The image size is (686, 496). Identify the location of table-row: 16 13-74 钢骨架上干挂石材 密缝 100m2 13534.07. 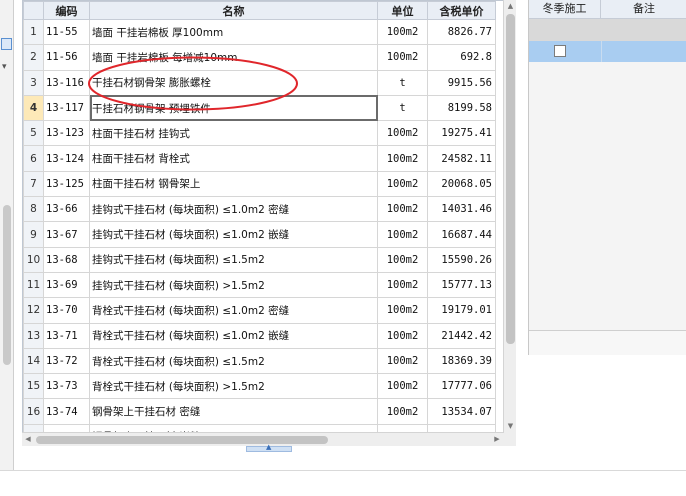
(259, 411).